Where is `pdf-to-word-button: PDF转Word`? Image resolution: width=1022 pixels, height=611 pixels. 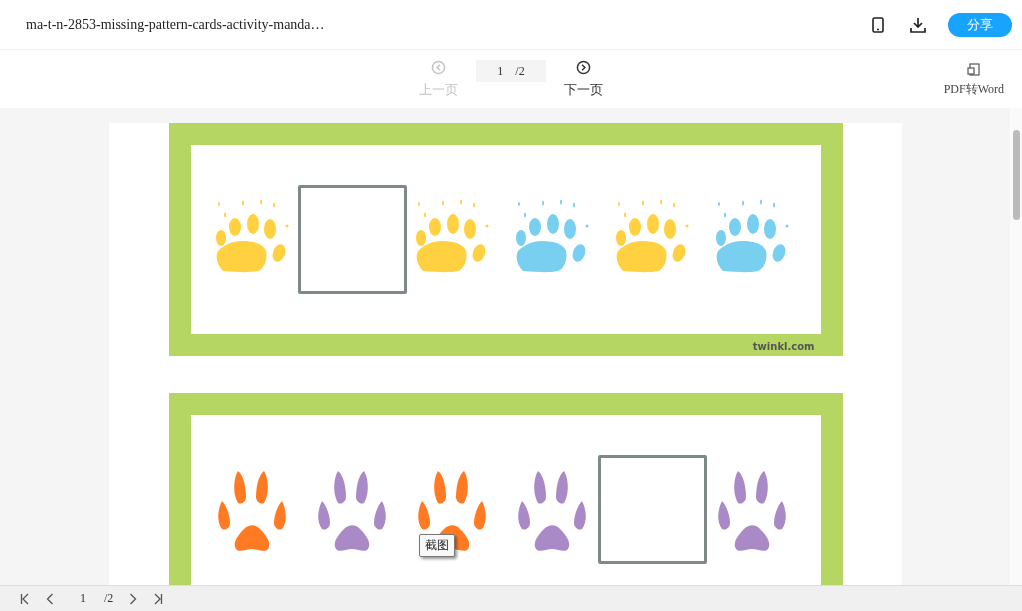 pdf-to-word-button: PDF转Word is located at coordinates (973, 80).